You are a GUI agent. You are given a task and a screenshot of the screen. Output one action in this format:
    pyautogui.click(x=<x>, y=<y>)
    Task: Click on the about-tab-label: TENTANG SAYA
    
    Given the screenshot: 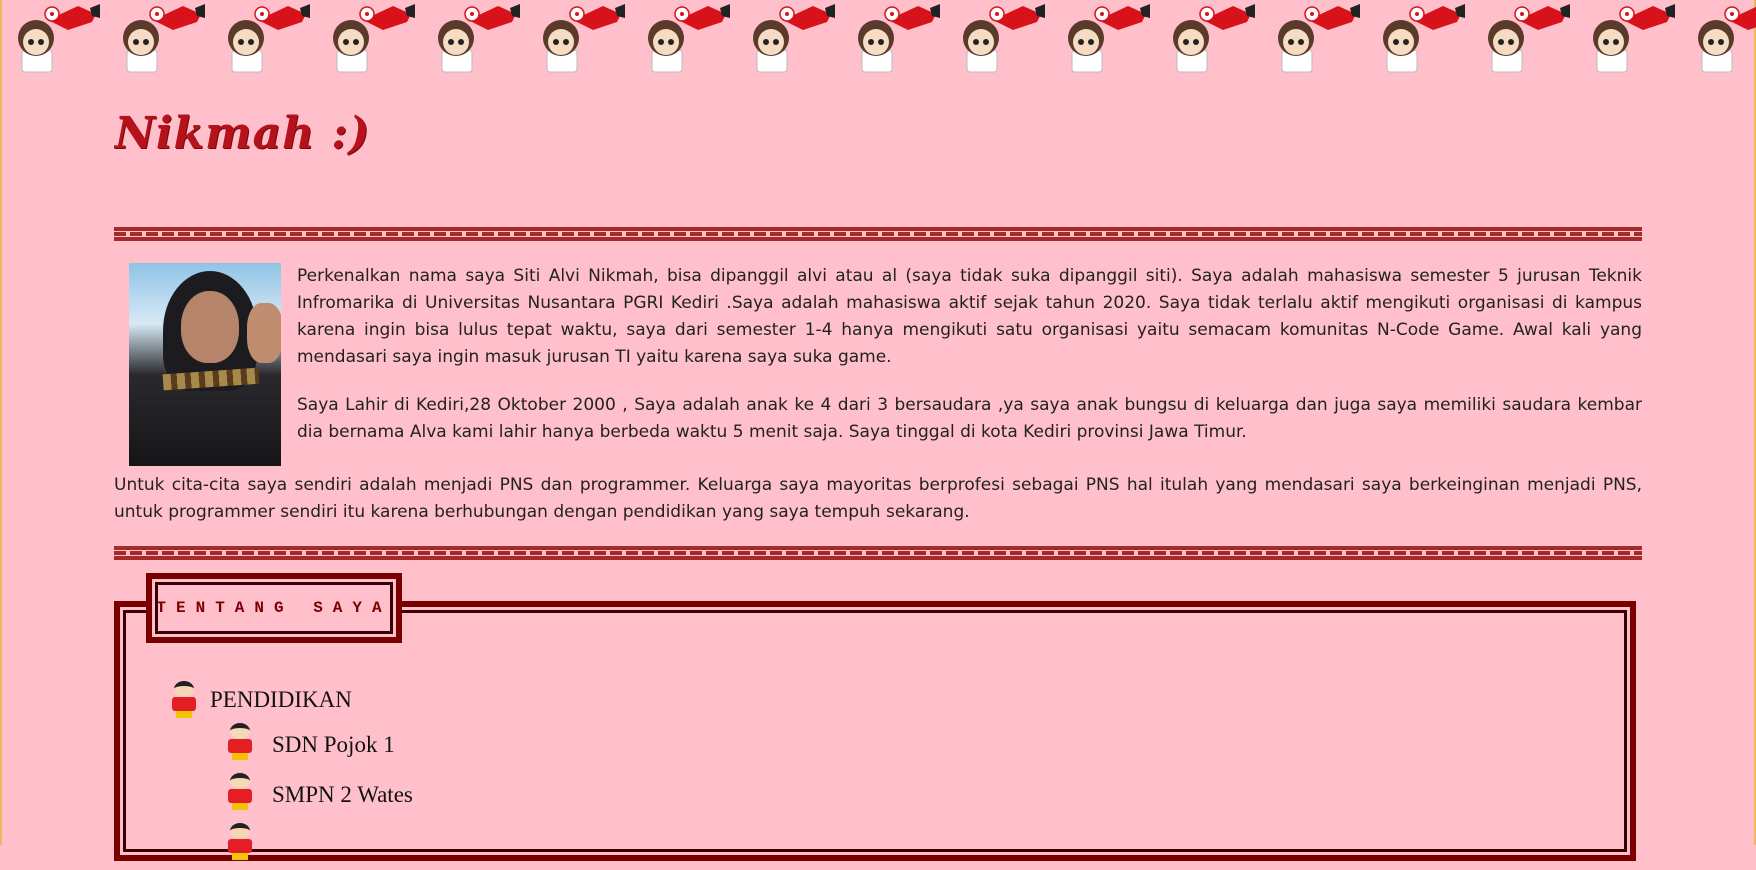 What is the action you would take?
    pyautogui.click(x=274, y=608)
    